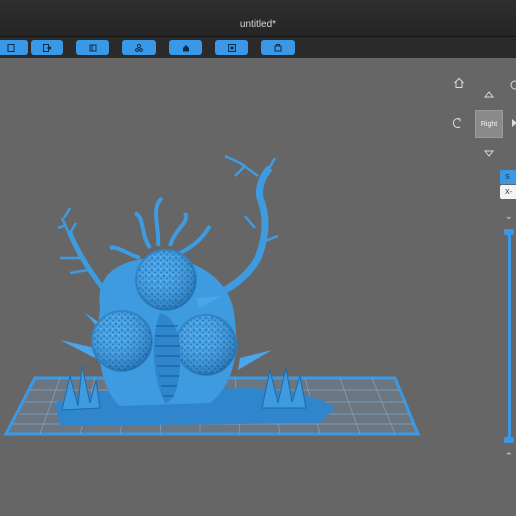 The height and width of the screenshot is (516, 516). I want to click on axis-chip: X-, so click(508, 192).